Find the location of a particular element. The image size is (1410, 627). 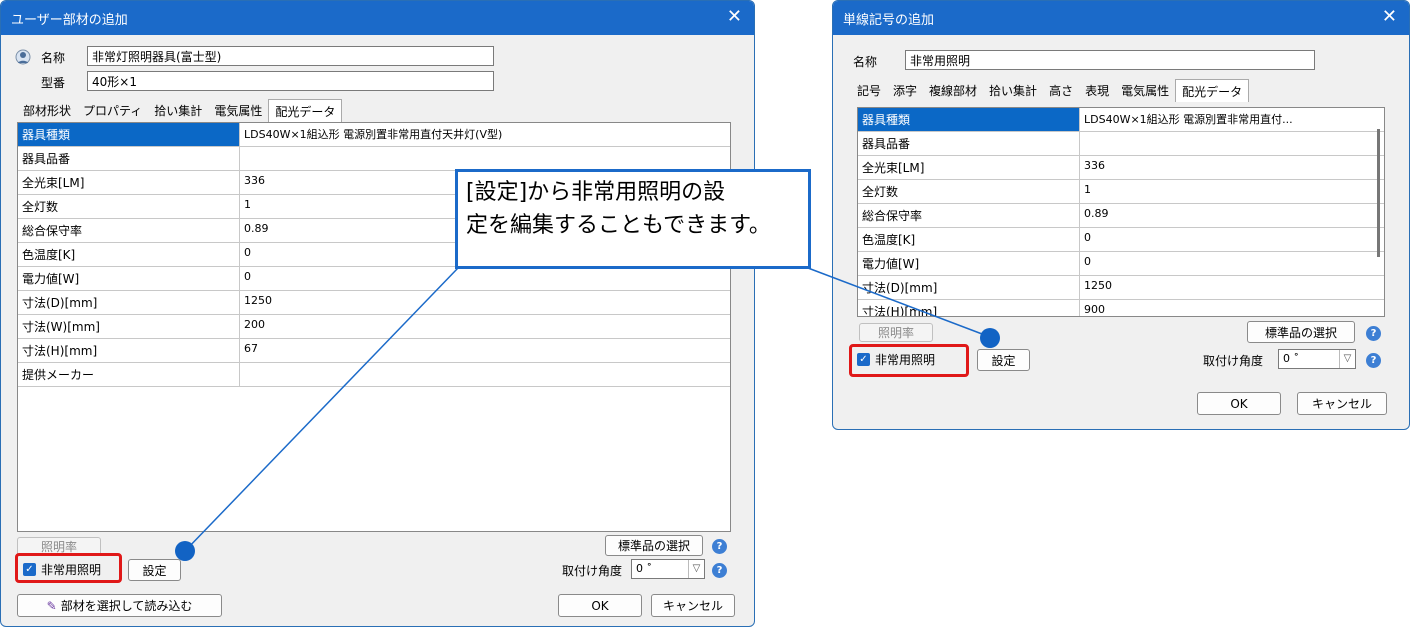

callout-line-2: 定を編集することもできます。 is located at coordinates (618, 225).